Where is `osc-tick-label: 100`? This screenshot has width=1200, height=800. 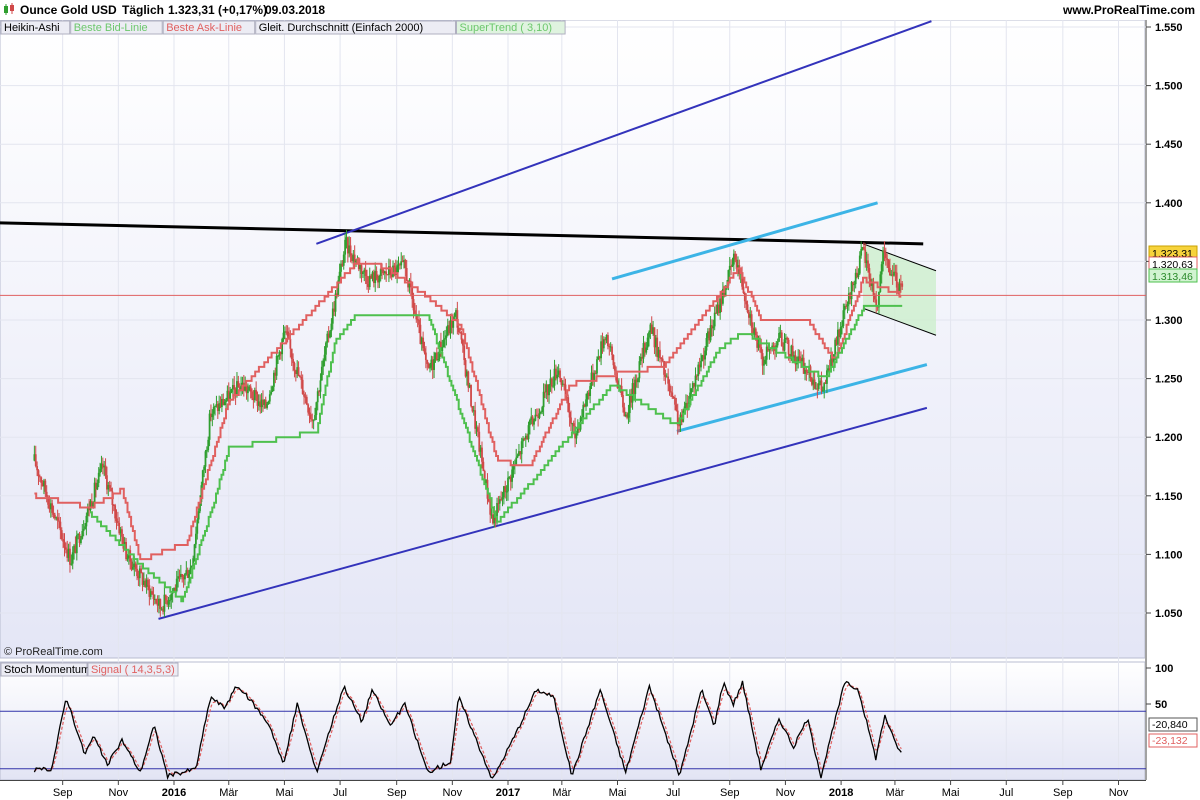 osc-tick-label: 100 is located at coordinates (1164, 669).